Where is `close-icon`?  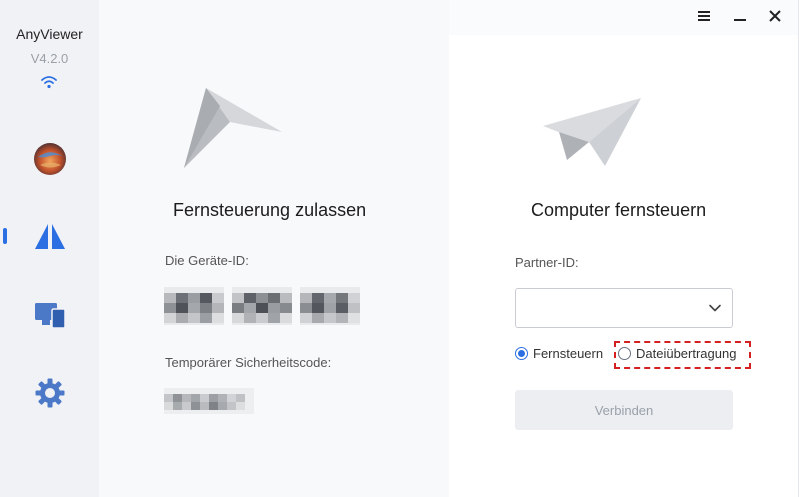 close-icon is located at coordinates (775, 16).